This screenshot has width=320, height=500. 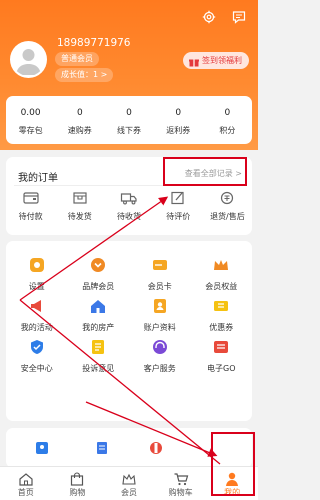 I want to click on service-label: 投诉意见, so click(x=98, y=368).